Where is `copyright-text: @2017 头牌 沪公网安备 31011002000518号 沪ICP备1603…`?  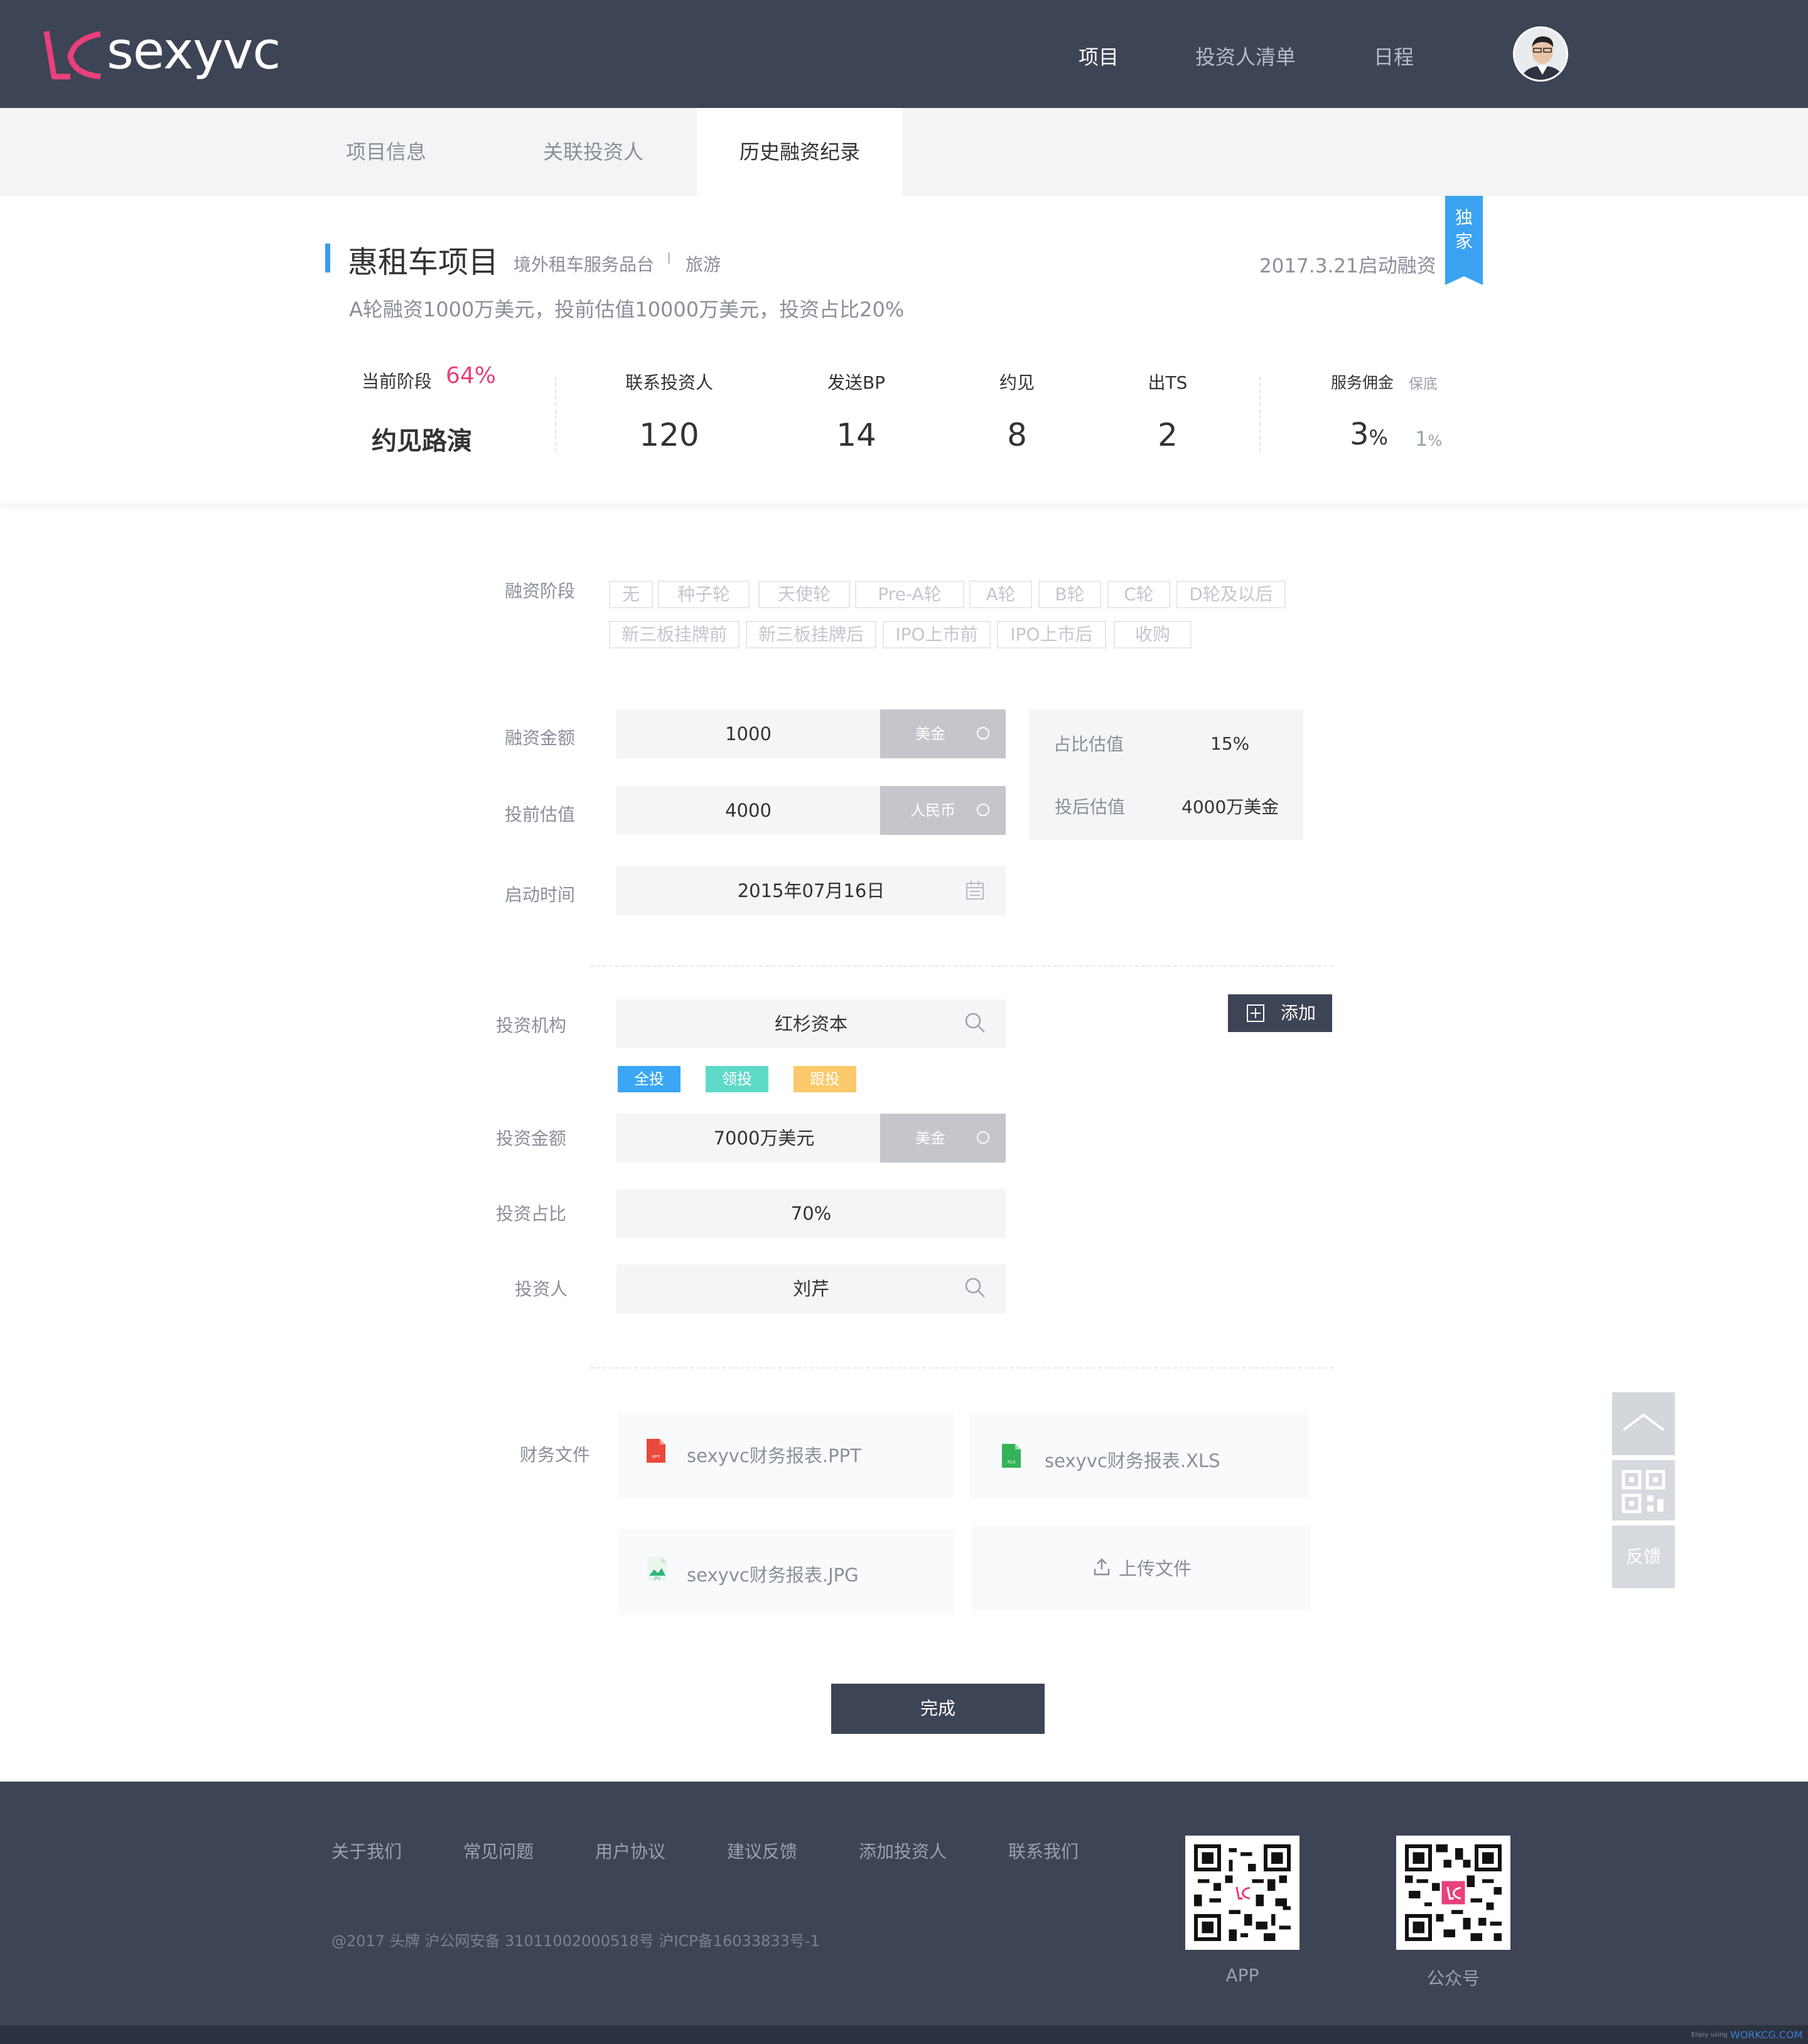 copyright-text: @2017 头牌 沪公网安备 31011002000518号 沪ICP备1603… is located at coordinates (575, 1941).